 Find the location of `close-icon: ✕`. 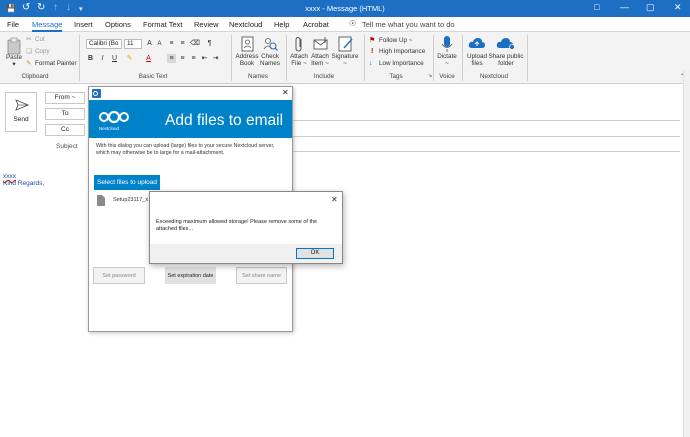

close-icon: ✕ is located at coordinates (678, 7).